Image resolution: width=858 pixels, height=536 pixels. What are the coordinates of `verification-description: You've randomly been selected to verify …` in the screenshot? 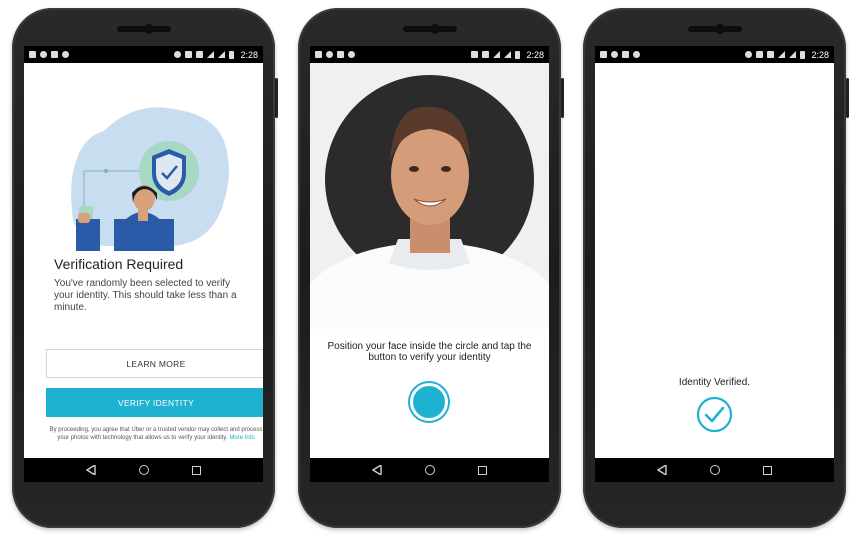 It's located at (145, 295).